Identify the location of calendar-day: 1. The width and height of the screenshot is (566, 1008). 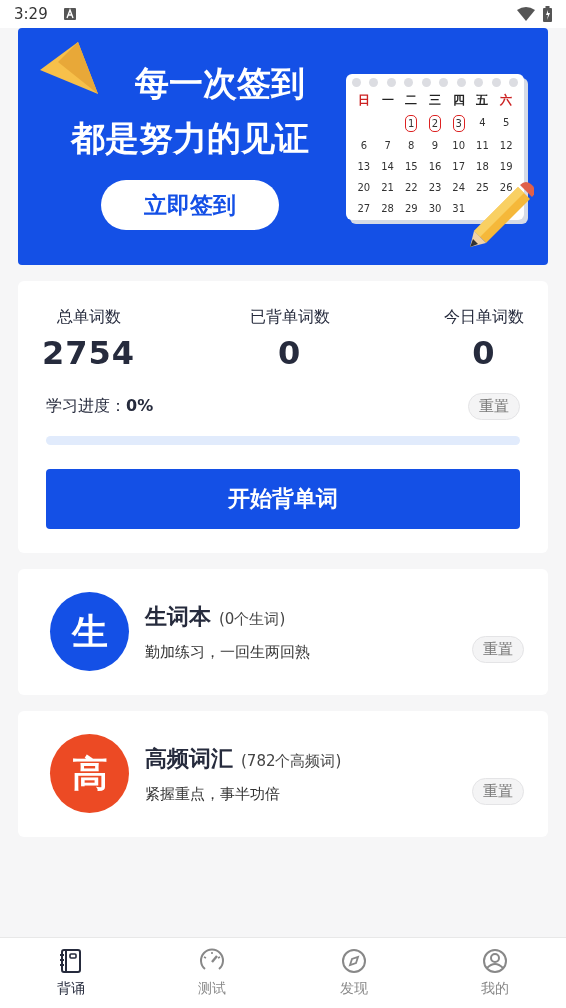
(411, 123).